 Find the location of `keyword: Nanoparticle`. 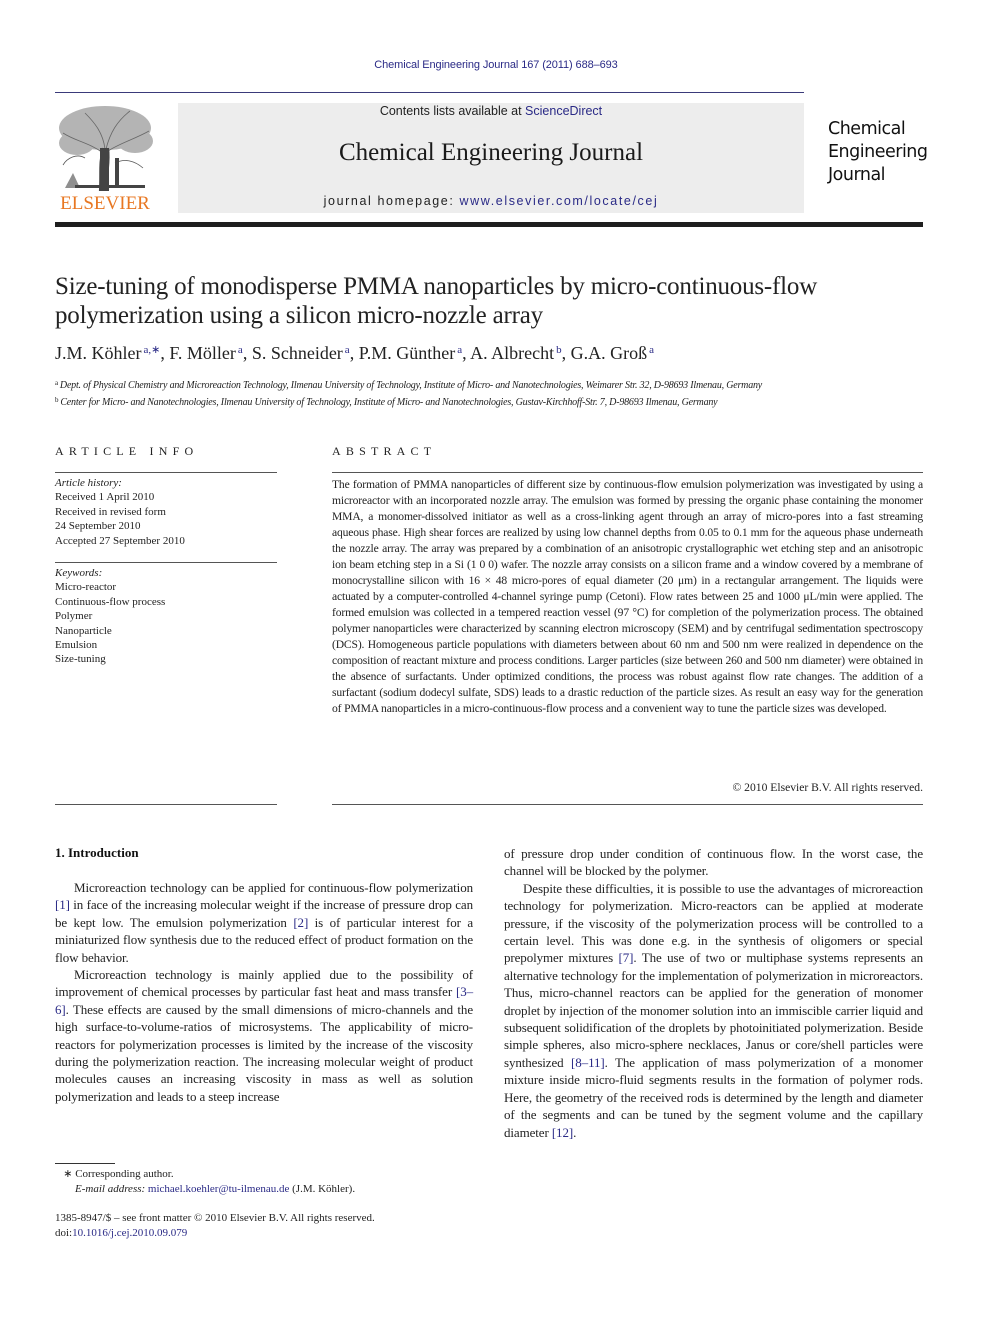

keyword: Nanoparticle is located at coordinates (83, 630).